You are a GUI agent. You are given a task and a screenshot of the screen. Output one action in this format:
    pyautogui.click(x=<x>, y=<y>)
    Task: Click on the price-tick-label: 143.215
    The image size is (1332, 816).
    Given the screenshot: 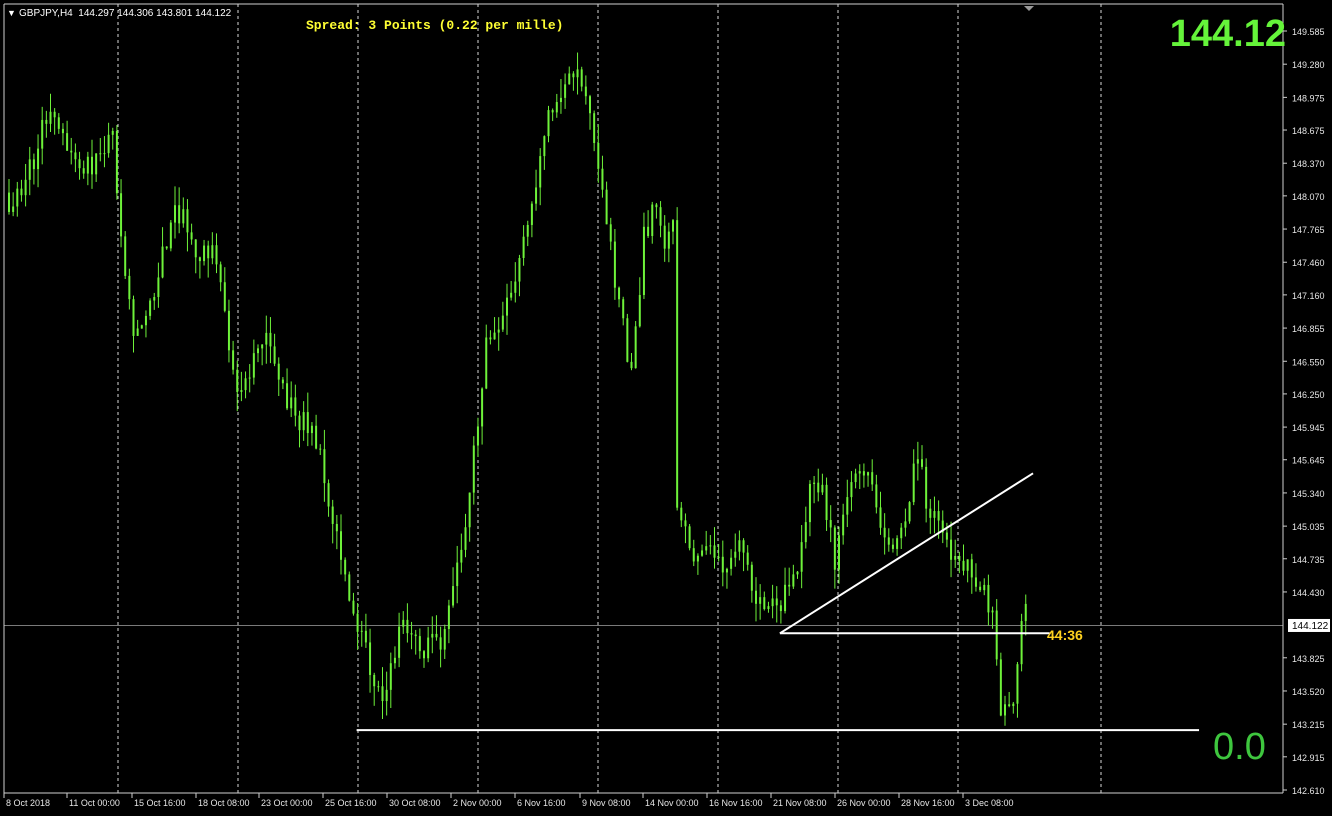 What is the action you would take?
    pyautogui.click(x=1308, y=725)
    